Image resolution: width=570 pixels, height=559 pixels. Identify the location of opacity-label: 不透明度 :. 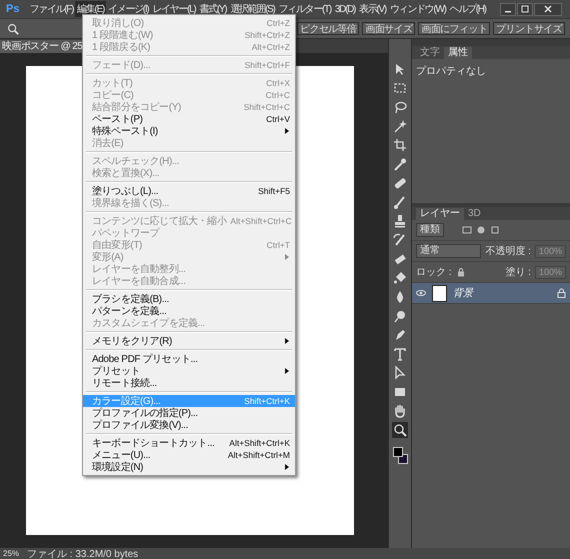
(508, 251).